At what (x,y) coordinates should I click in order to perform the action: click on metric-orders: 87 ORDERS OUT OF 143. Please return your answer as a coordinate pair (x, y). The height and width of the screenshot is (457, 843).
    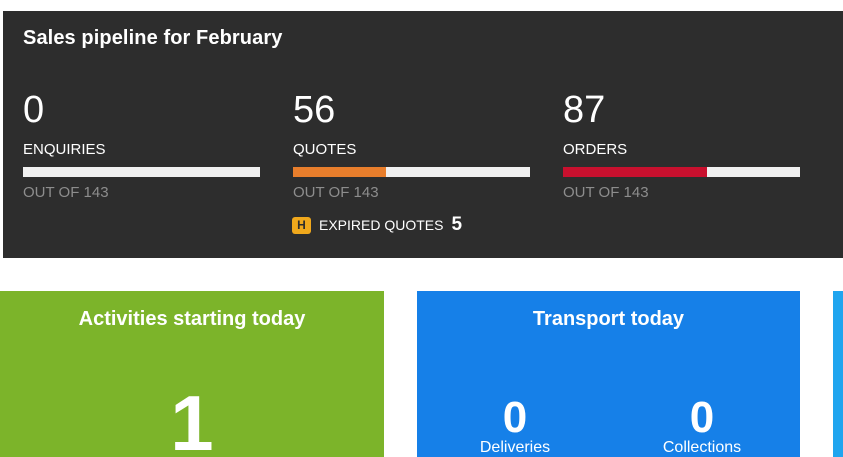
    Looking at the image, I should click on (681, 145).